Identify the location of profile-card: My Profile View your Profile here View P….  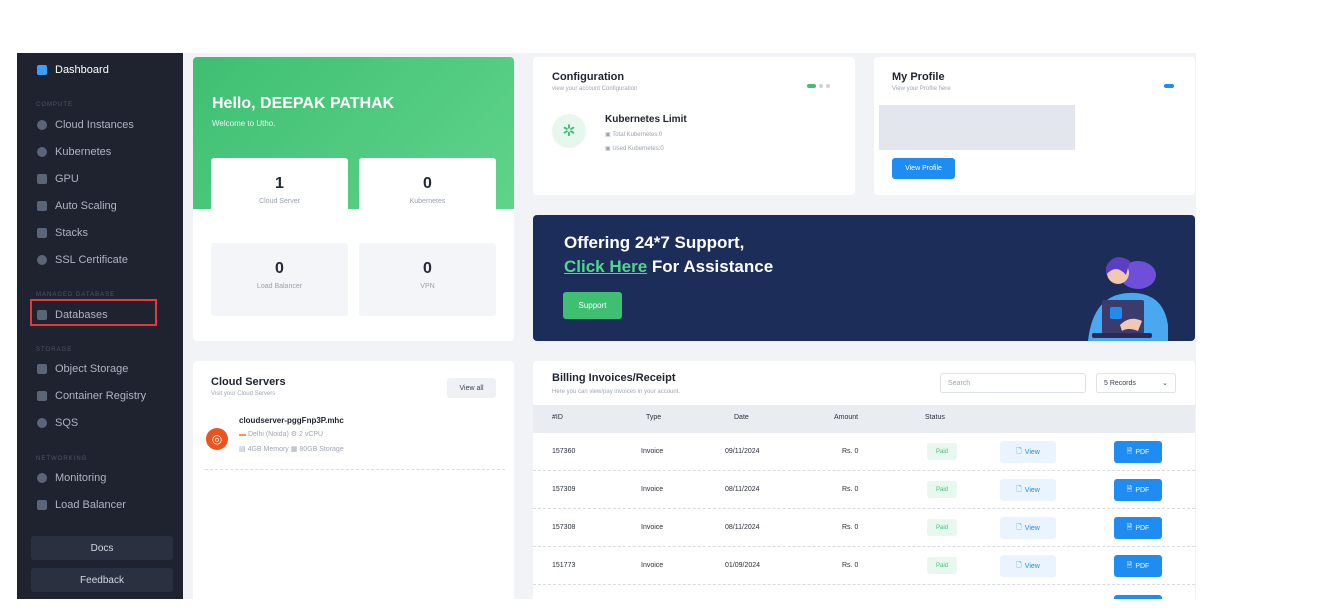
(1034, 126).